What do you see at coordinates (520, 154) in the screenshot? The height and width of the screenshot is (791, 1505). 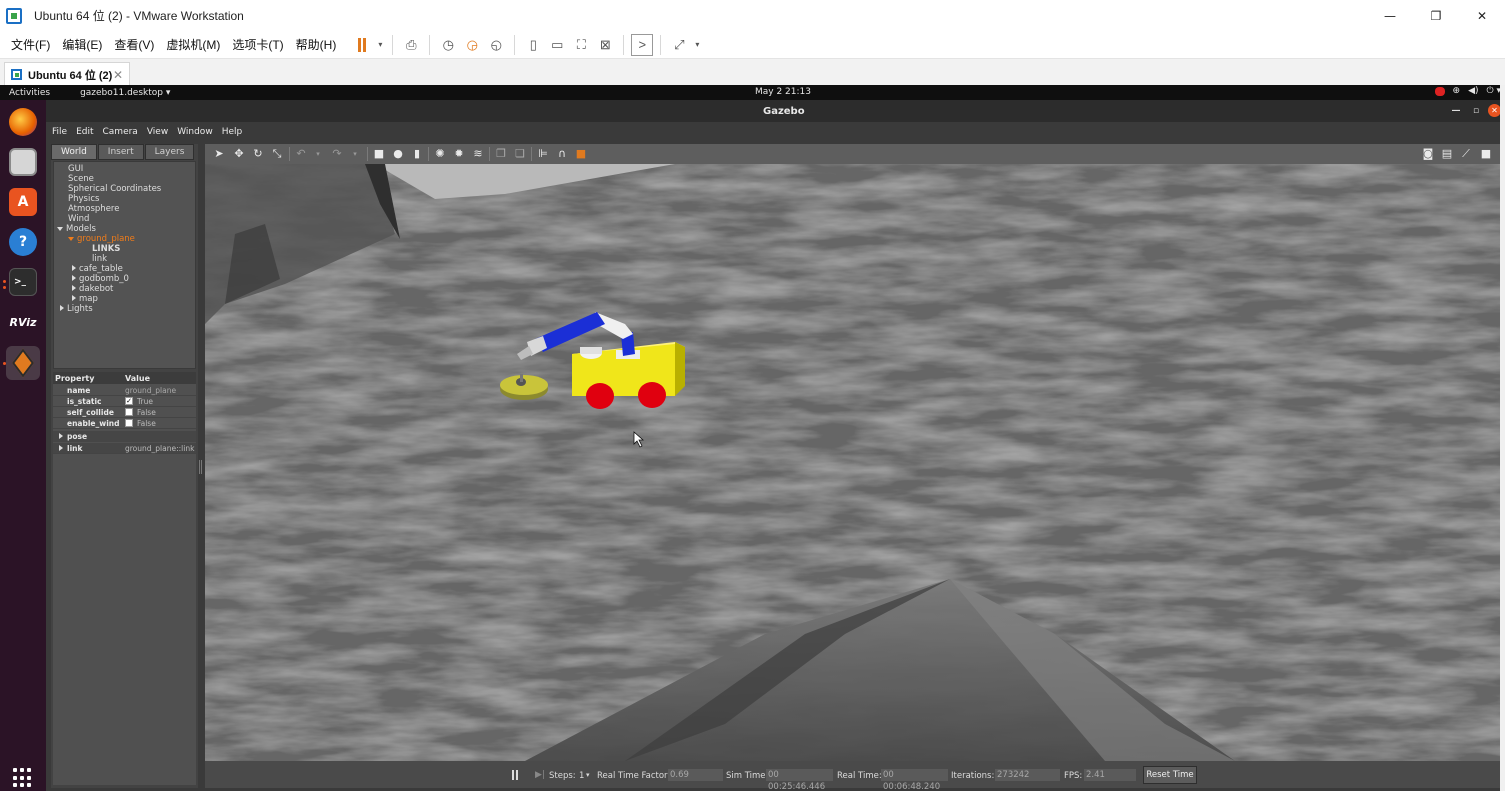 I see `paste-icon: ❏` at bounding box center [520, 154].